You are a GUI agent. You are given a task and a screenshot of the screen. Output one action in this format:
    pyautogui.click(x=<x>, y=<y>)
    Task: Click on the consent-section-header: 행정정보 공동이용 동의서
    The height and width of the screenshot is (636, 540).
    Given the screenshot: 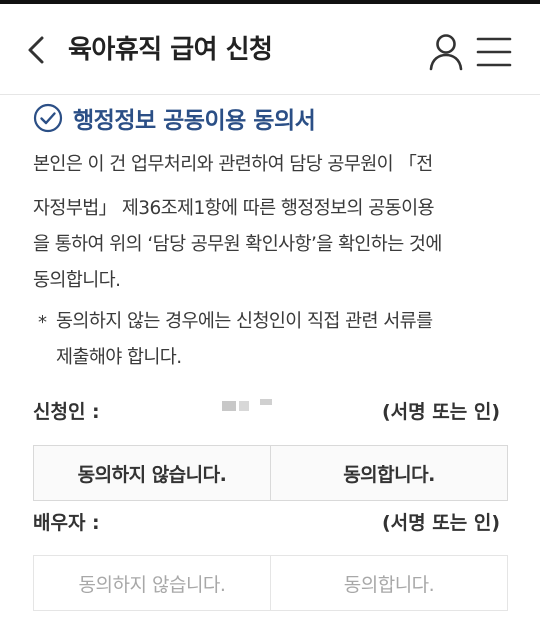 What is the action you would take?
    pyautogui.click(x=273, y=118)
    